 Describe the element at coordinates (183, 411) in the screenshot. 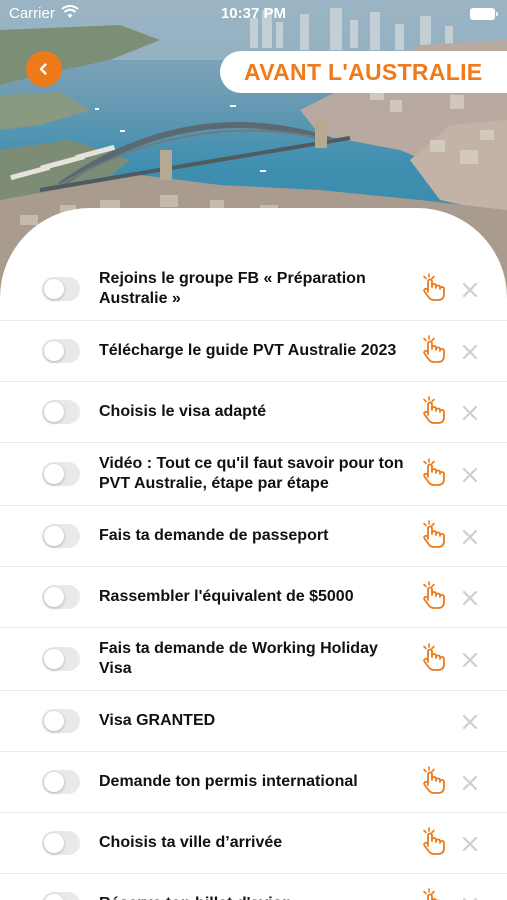

I see `item-label: Choisis le visa adapté` at that location.